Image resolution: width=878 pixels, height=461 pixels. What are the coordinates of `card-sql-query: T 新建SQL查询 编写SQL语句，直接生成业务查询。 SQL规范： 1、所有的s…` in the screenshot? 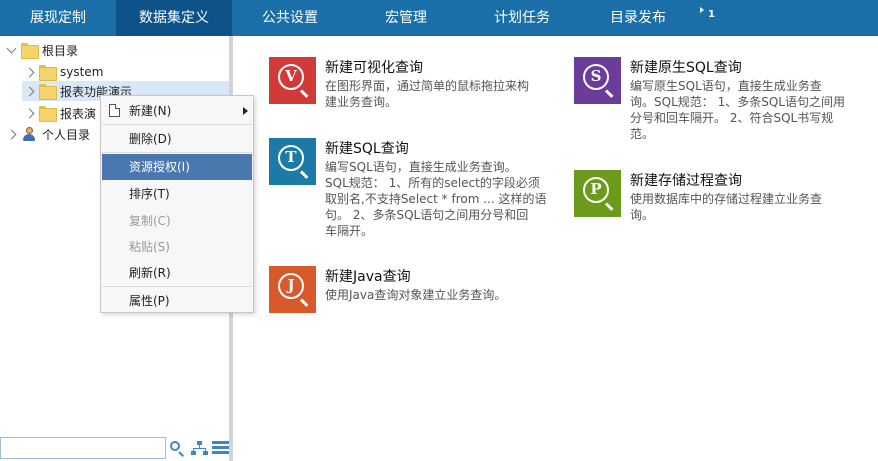 It's located at (414, 192).